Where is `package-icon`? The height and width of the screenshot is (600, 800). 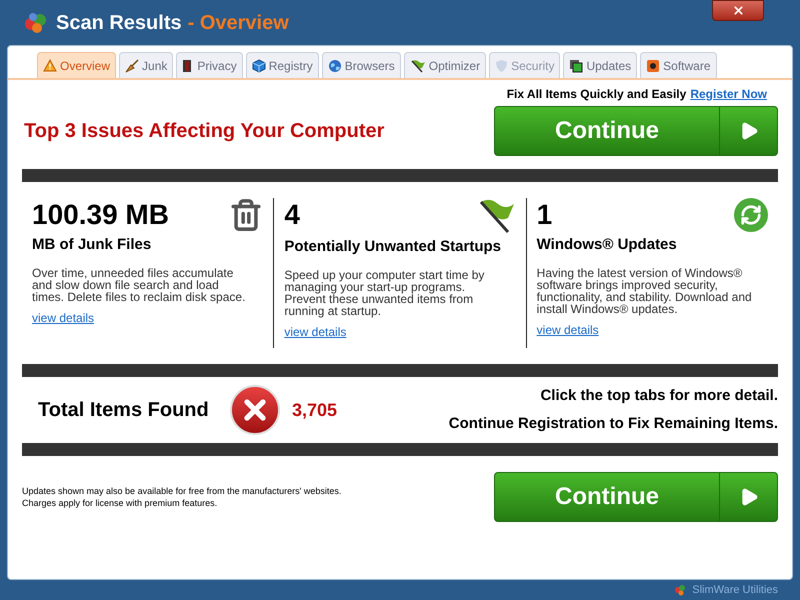 package-icon is located at coordinates (653, 65).